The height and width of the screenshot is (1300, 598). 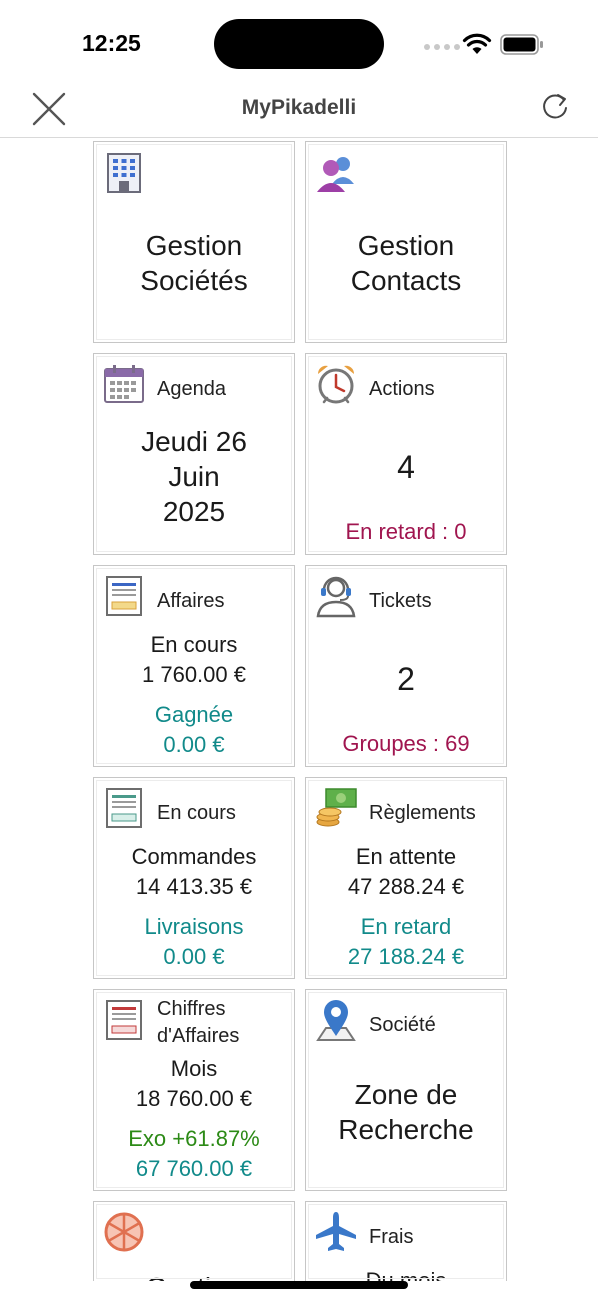 I want to click on actions-late: En retard : 0, so click(x=406, y=531).